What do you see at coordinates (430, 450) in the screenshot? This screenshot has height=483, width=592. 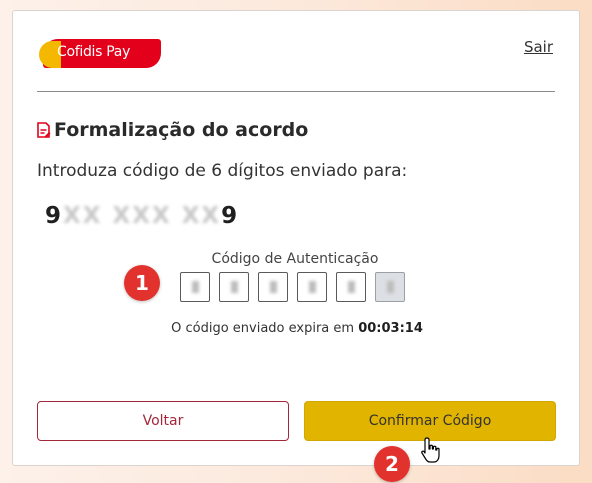 I see `hand-pointer-icon` at bounding box center [430, 450].